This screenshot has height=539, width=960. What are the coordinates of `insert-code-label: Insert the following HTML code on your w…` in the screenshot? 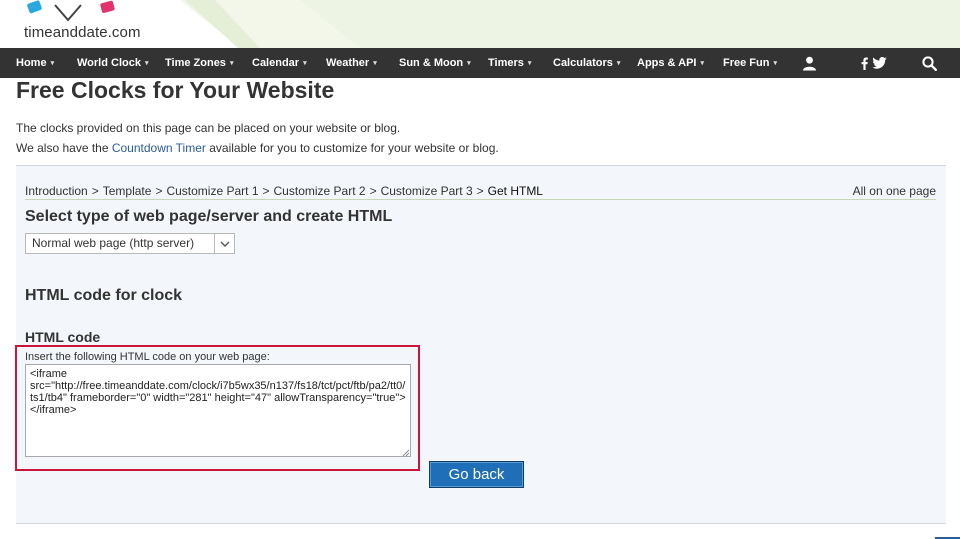 It's located at (147, 357).